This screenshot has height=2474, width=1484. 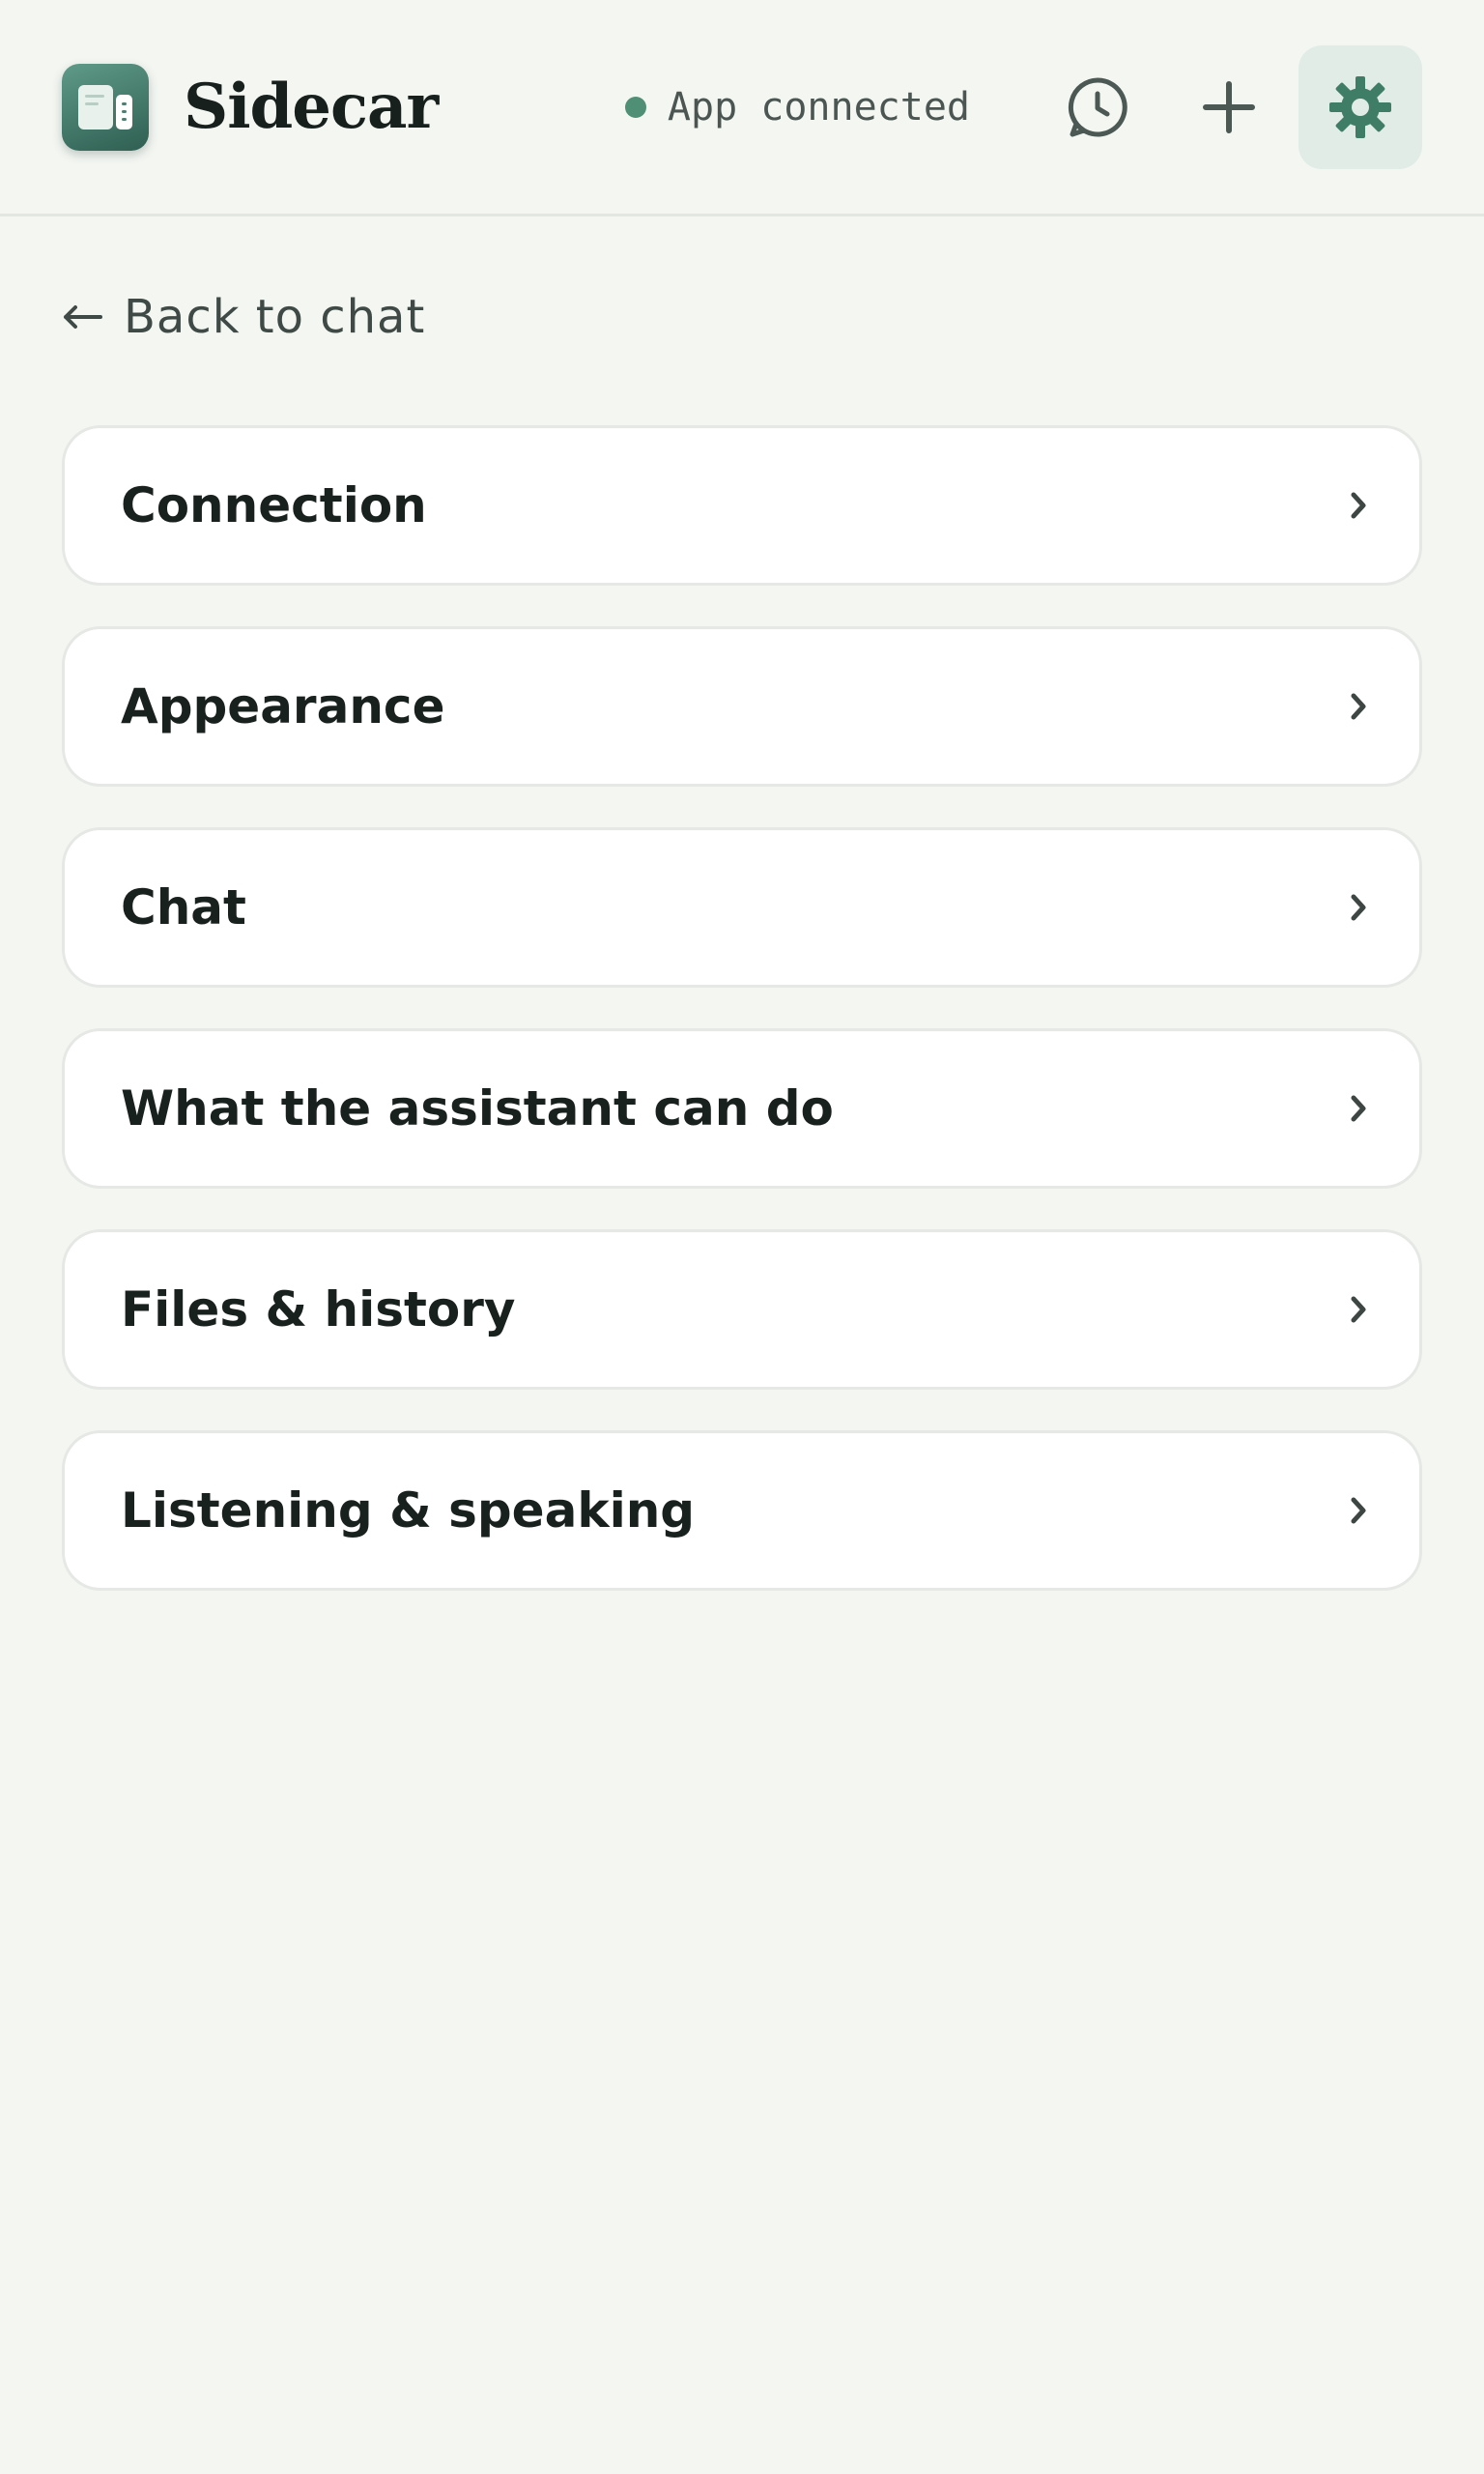 What do you see at coordinates (283, 706) in the screenshot?
I see `settings-item-label: Appearance` at bounding box center [283, 706].